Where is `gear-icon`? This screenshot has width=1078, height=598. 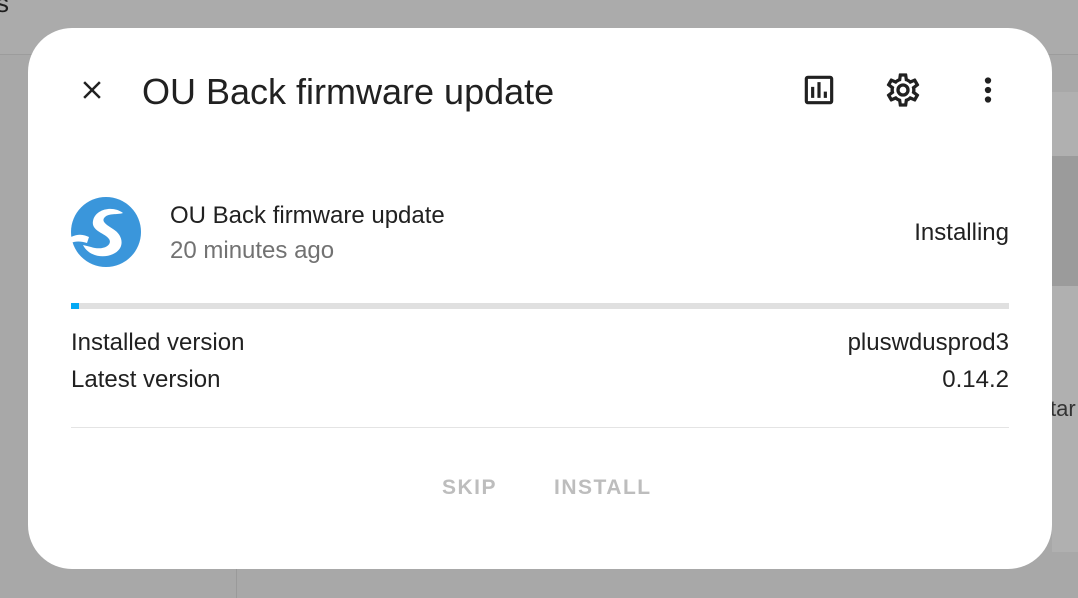 gear-icon is located at coordinates (903, 90).